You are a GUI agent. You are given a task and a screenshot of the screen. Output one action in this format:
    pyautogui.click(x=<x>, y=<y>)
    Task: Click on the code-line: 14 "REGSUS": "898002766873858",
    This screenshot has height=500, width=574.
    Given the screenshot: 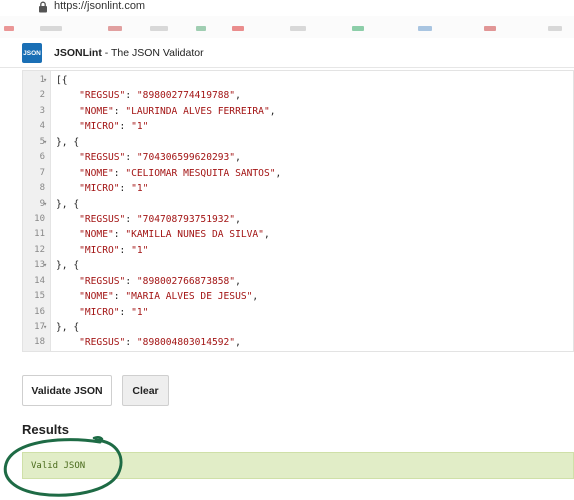 What is the action you would take?
    pyautogui.click(x=298, y=281)
    